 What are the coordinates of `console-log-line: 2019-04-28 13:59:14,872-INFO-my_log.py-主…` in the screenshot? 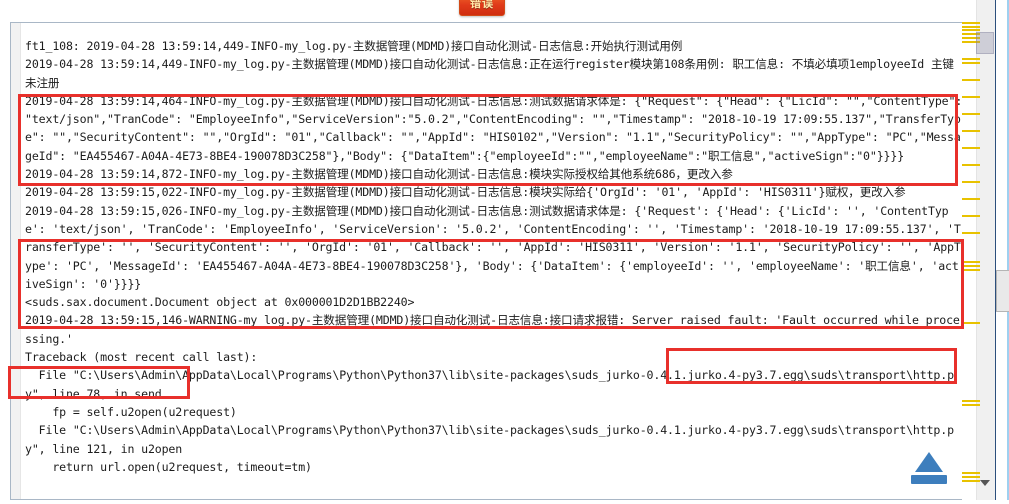 It's located at (379, 174).